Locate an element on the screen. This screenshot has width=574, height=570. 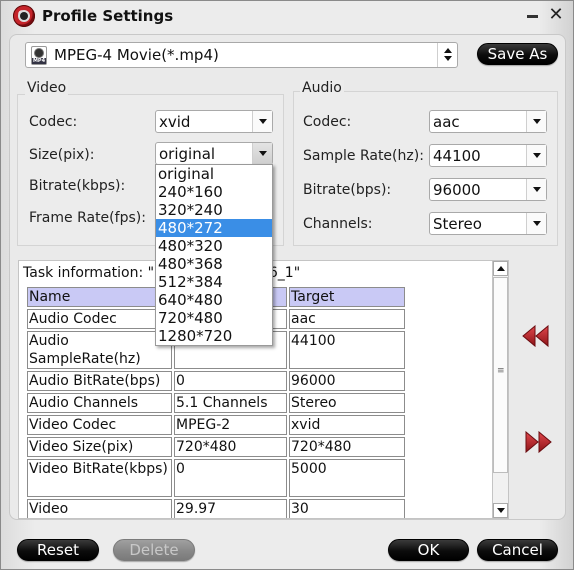
table-row: Video Size(pix) 720*480 720*480 is located at coordinates (216, 447).